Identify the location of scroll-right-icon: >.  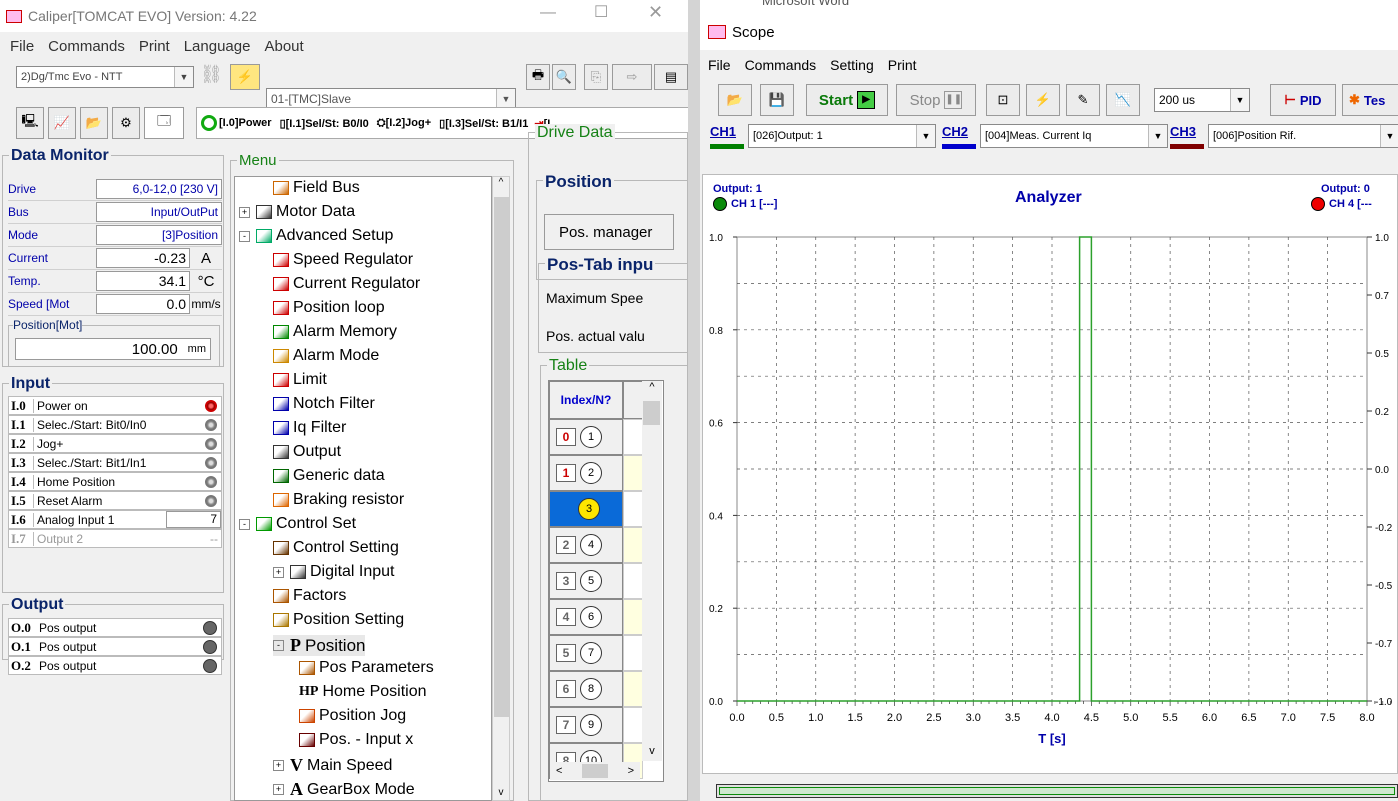
(631, 771).